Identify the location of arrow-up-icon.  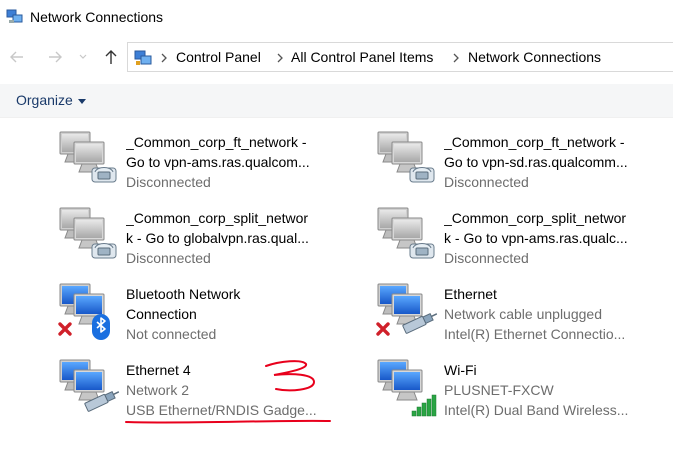
(111, 57).